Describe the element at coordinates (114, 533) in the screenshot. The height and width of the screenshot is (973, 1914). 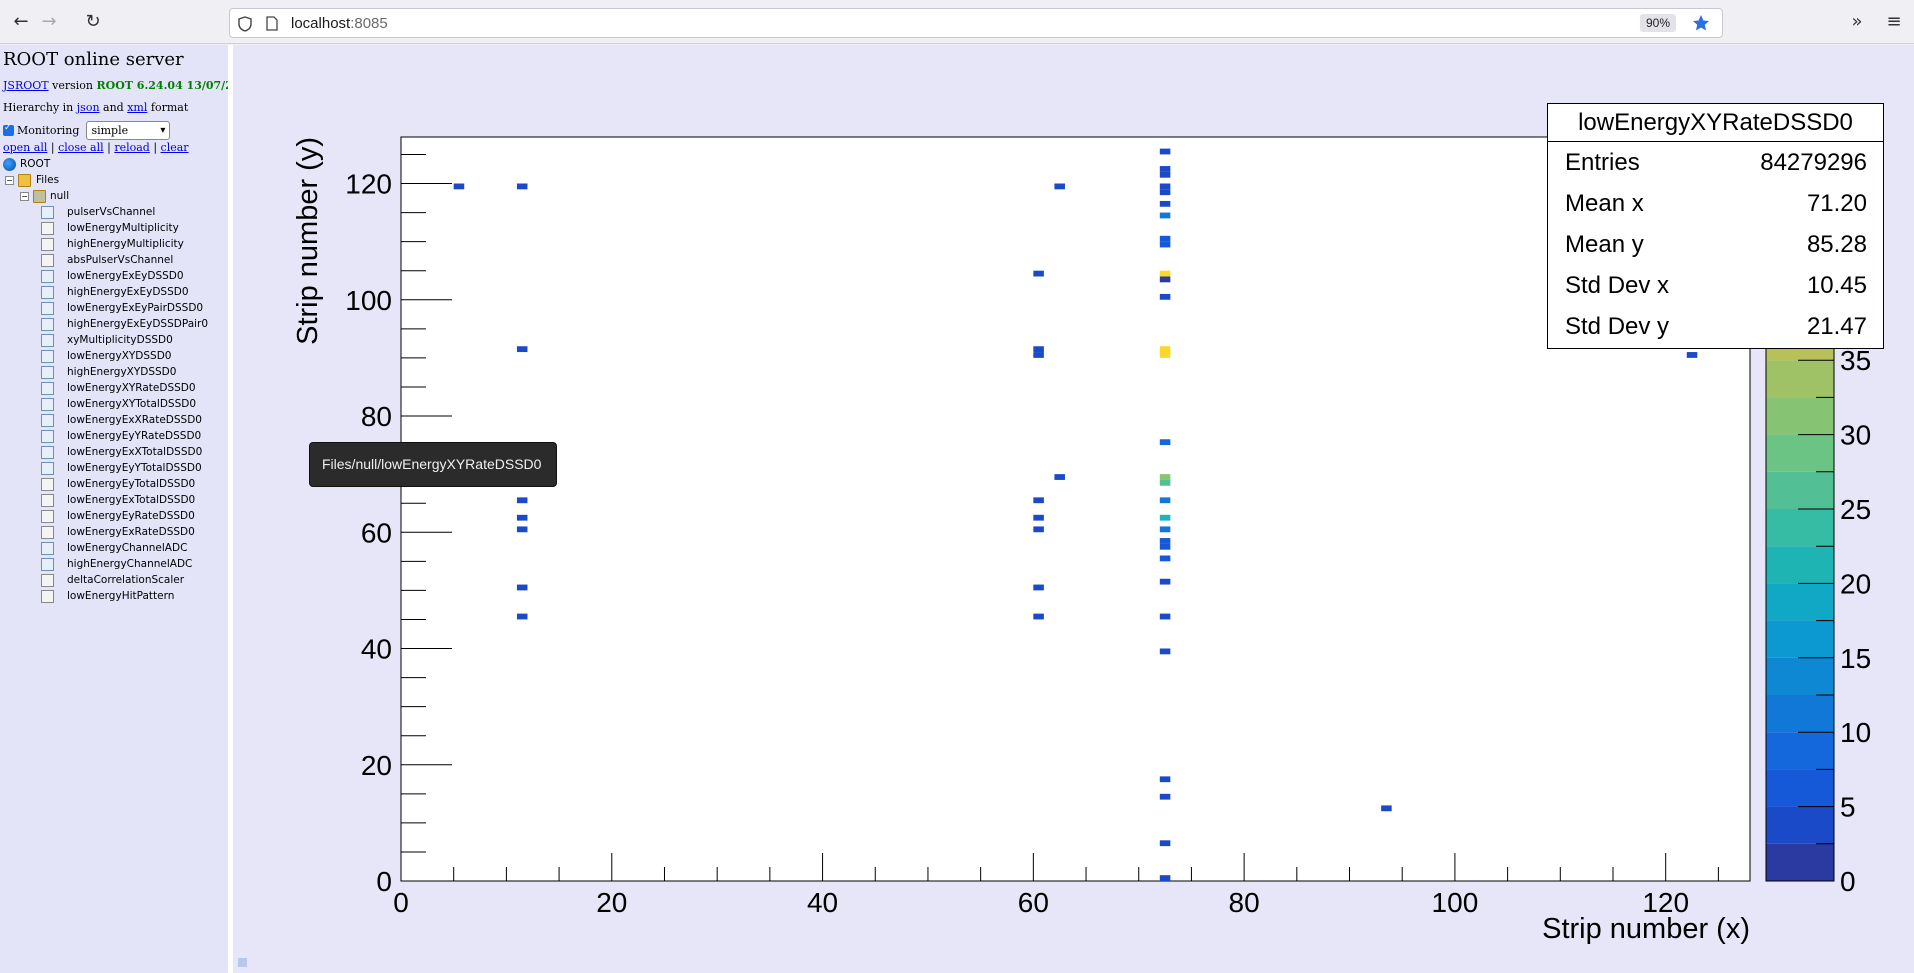
I see `tree-item-lowEnergyExRateDSSD0: lowEnergyExRateDSSD0` at that location.